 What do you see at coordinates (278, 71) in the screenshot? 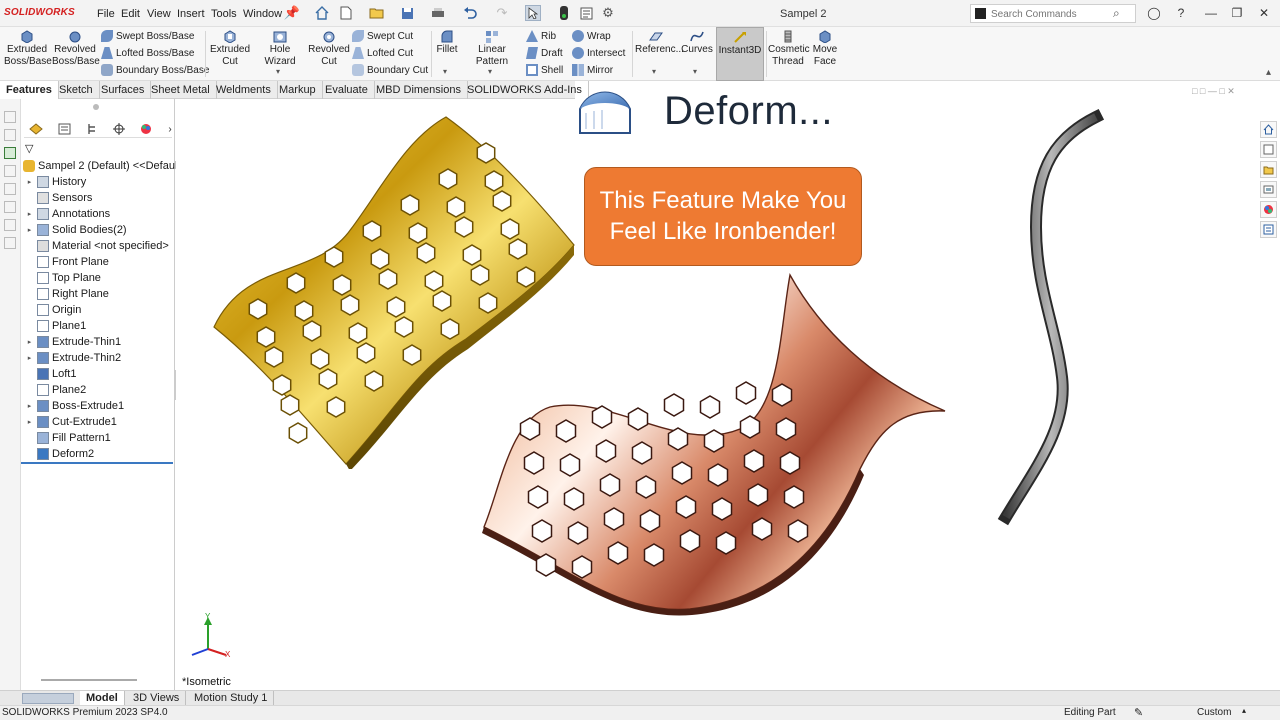
I see `hole-wizard-dropdown-icon: ▾` at bounding box center [278, 71].